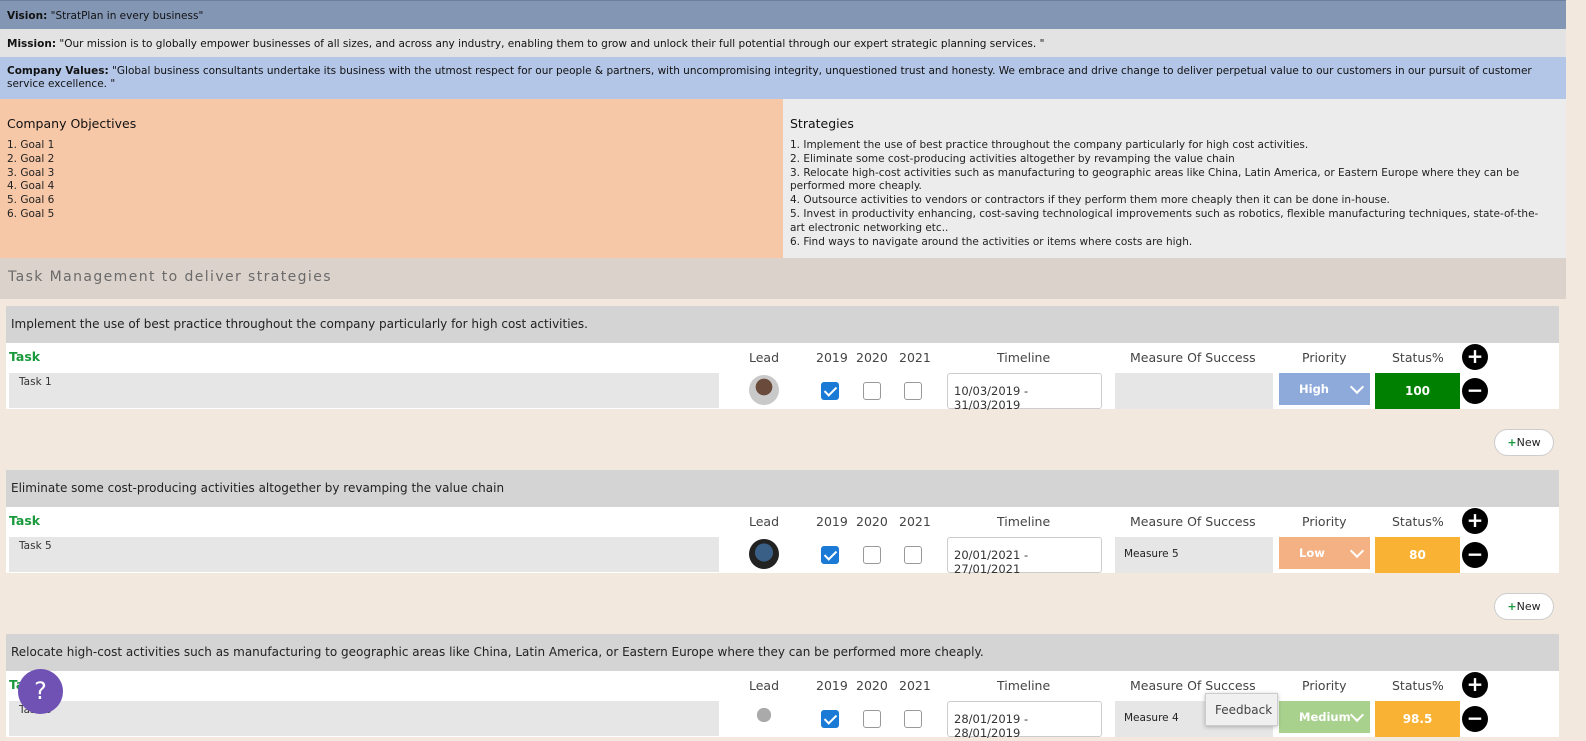  What do you see at coordinates (31, 213) in the screenshot?
I see `objective-item: 6. Goal 5` at bounding box center [31, 213].